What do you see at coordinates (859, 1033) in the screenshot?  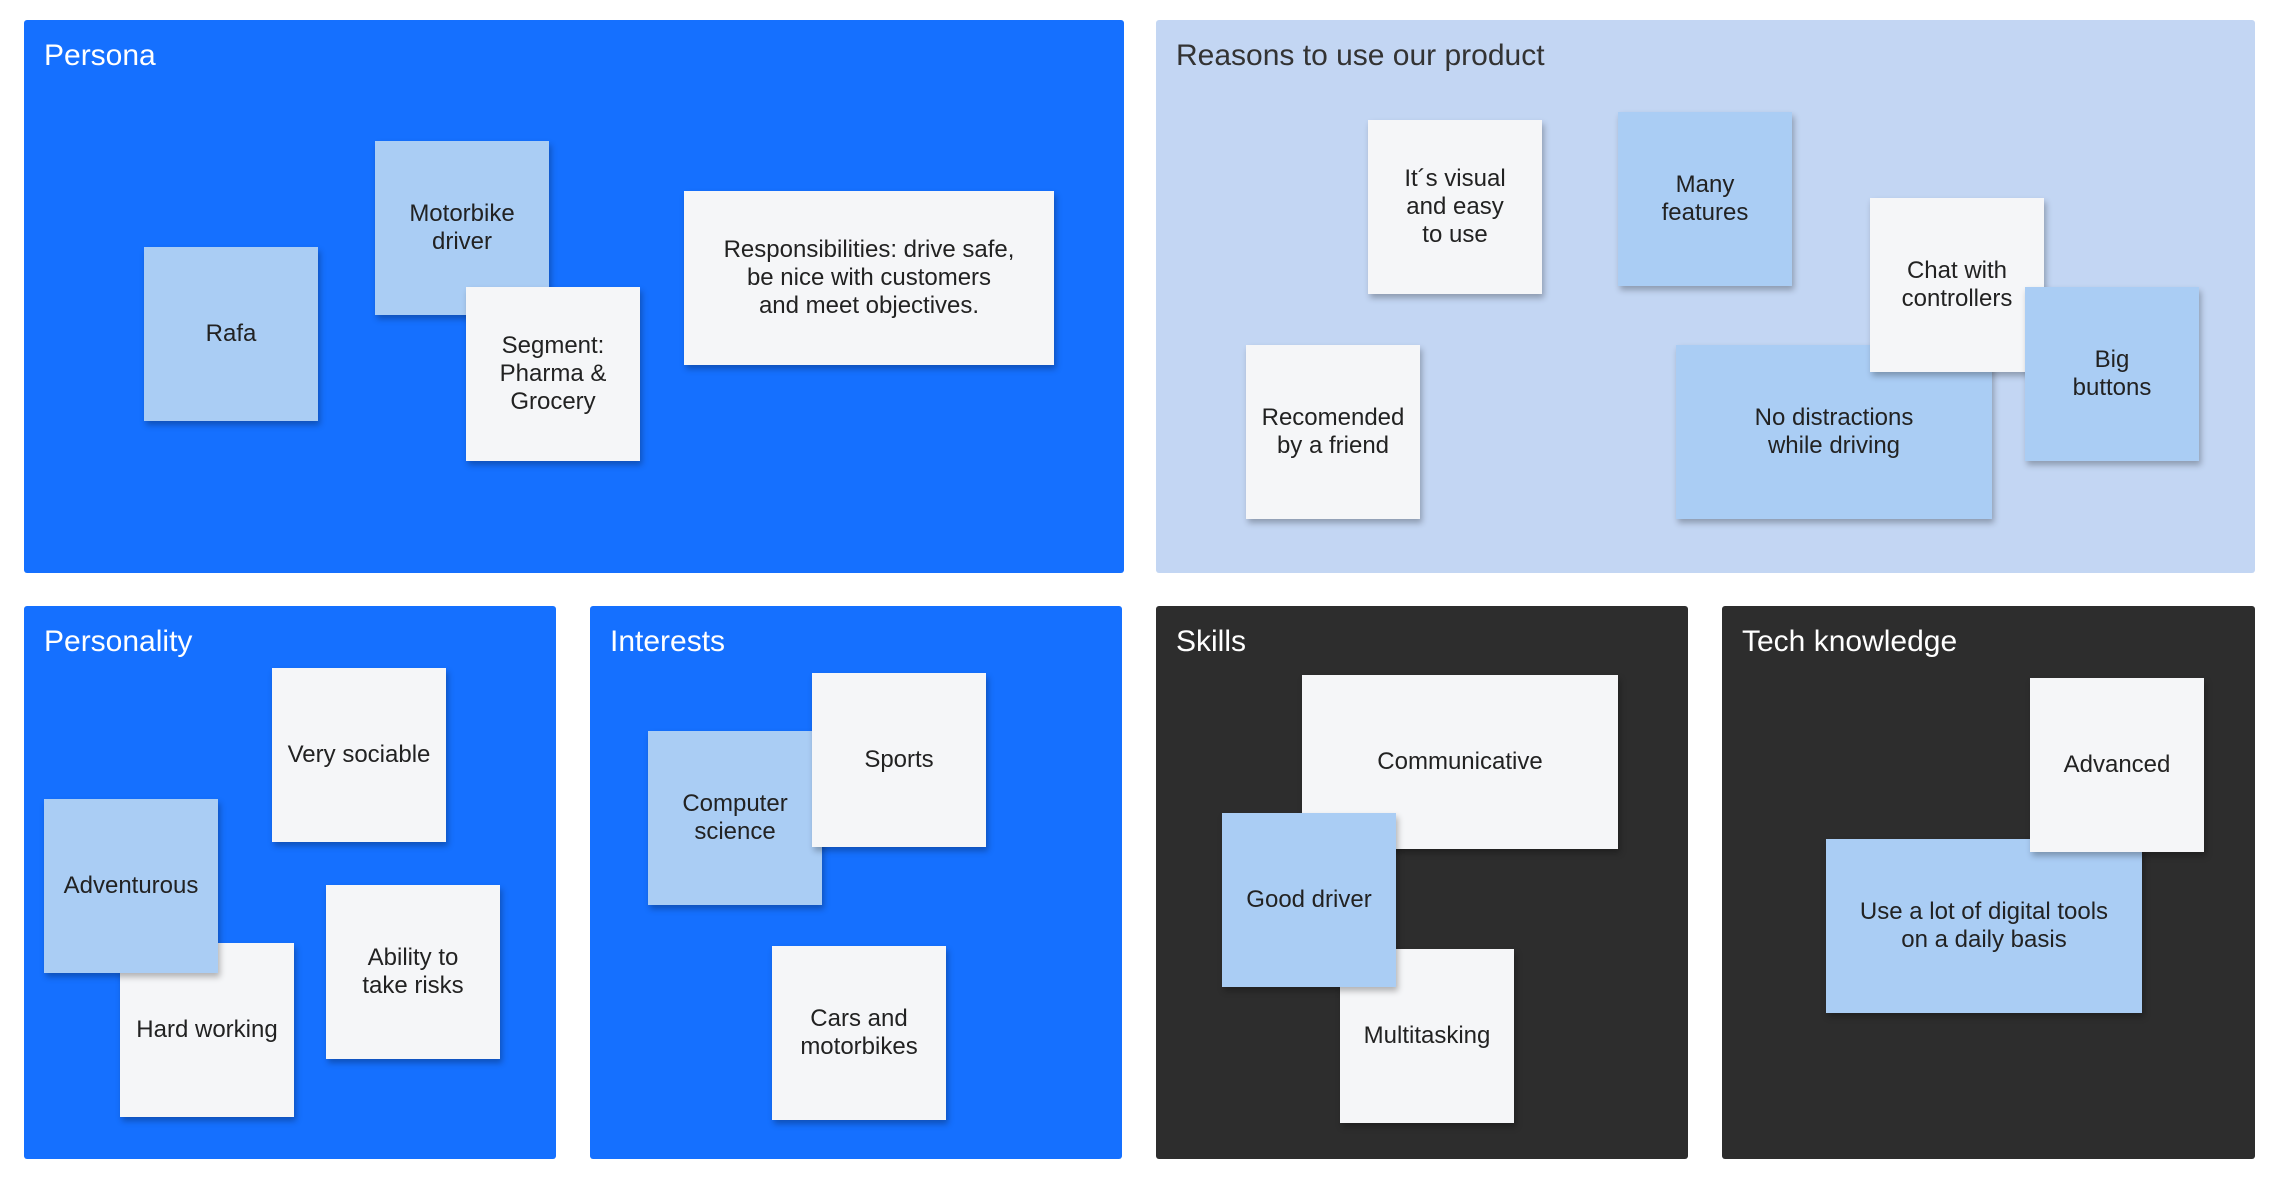 I see `note-cars-motorbikes: Cars and motorbikes` at bounding box center [859, 1033].